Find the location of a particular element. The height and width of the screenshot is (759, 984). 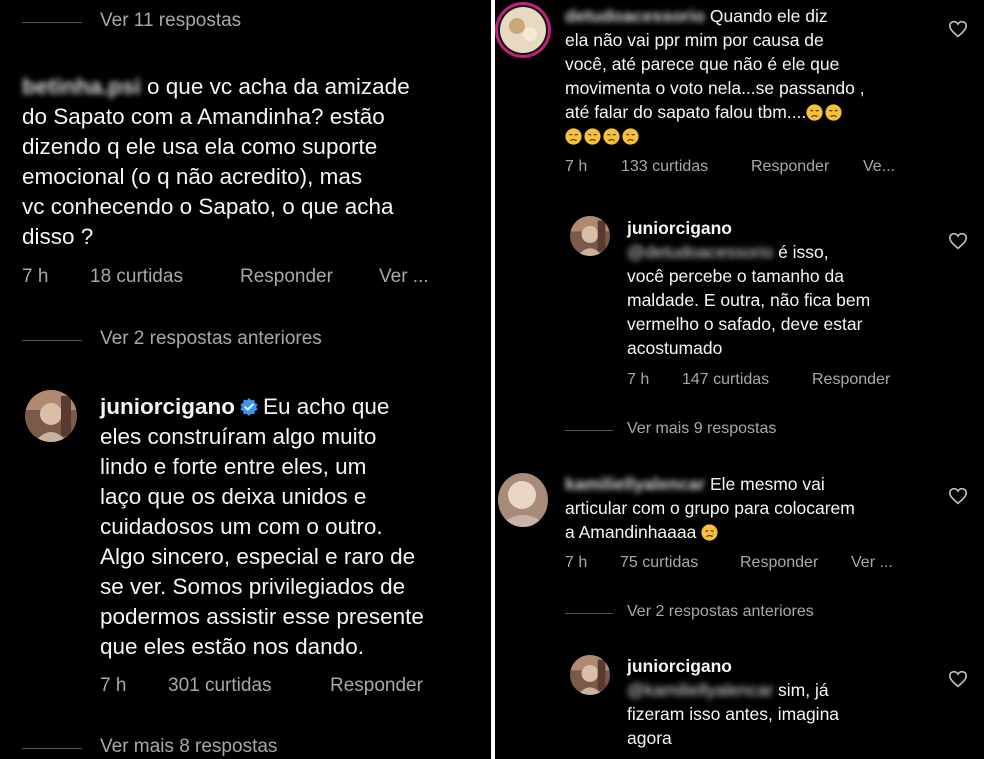

comment-text-line: você, até parece que não é ele que is located at coordinates (702, 64).